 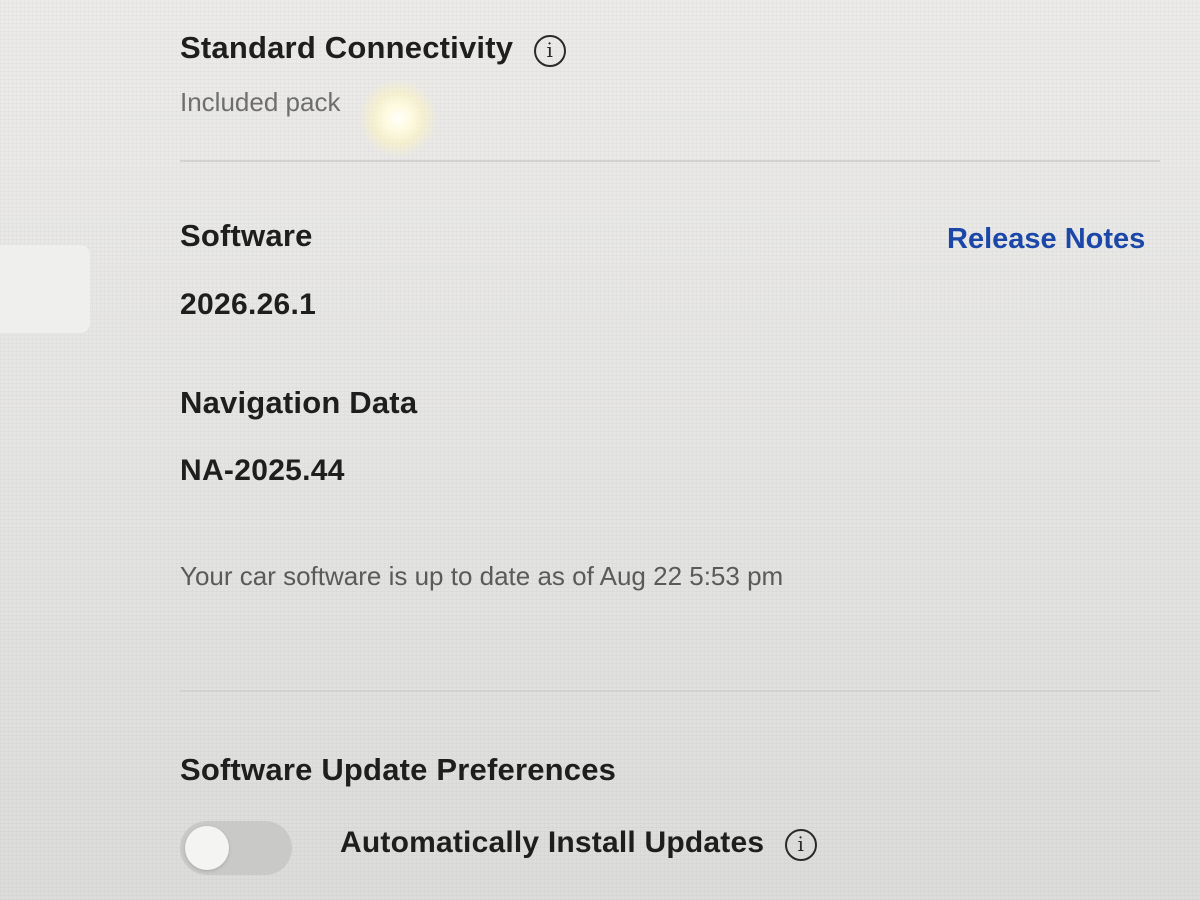 What do you see at coordinates (236, 848) in the screenshot?
I see `auto-install-toggle` at bounding box center [236, 848].